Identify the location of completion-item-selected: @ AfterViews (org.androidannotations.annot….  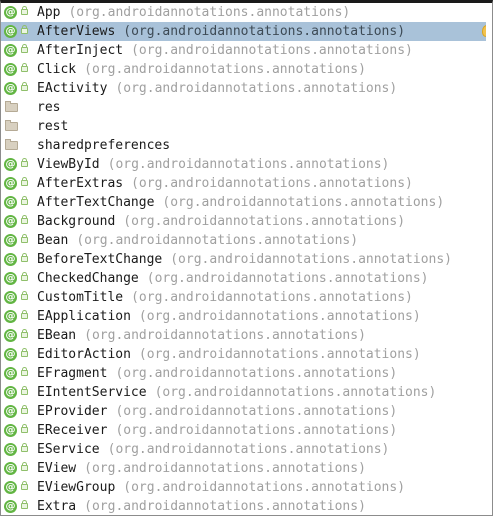
(246, 31).